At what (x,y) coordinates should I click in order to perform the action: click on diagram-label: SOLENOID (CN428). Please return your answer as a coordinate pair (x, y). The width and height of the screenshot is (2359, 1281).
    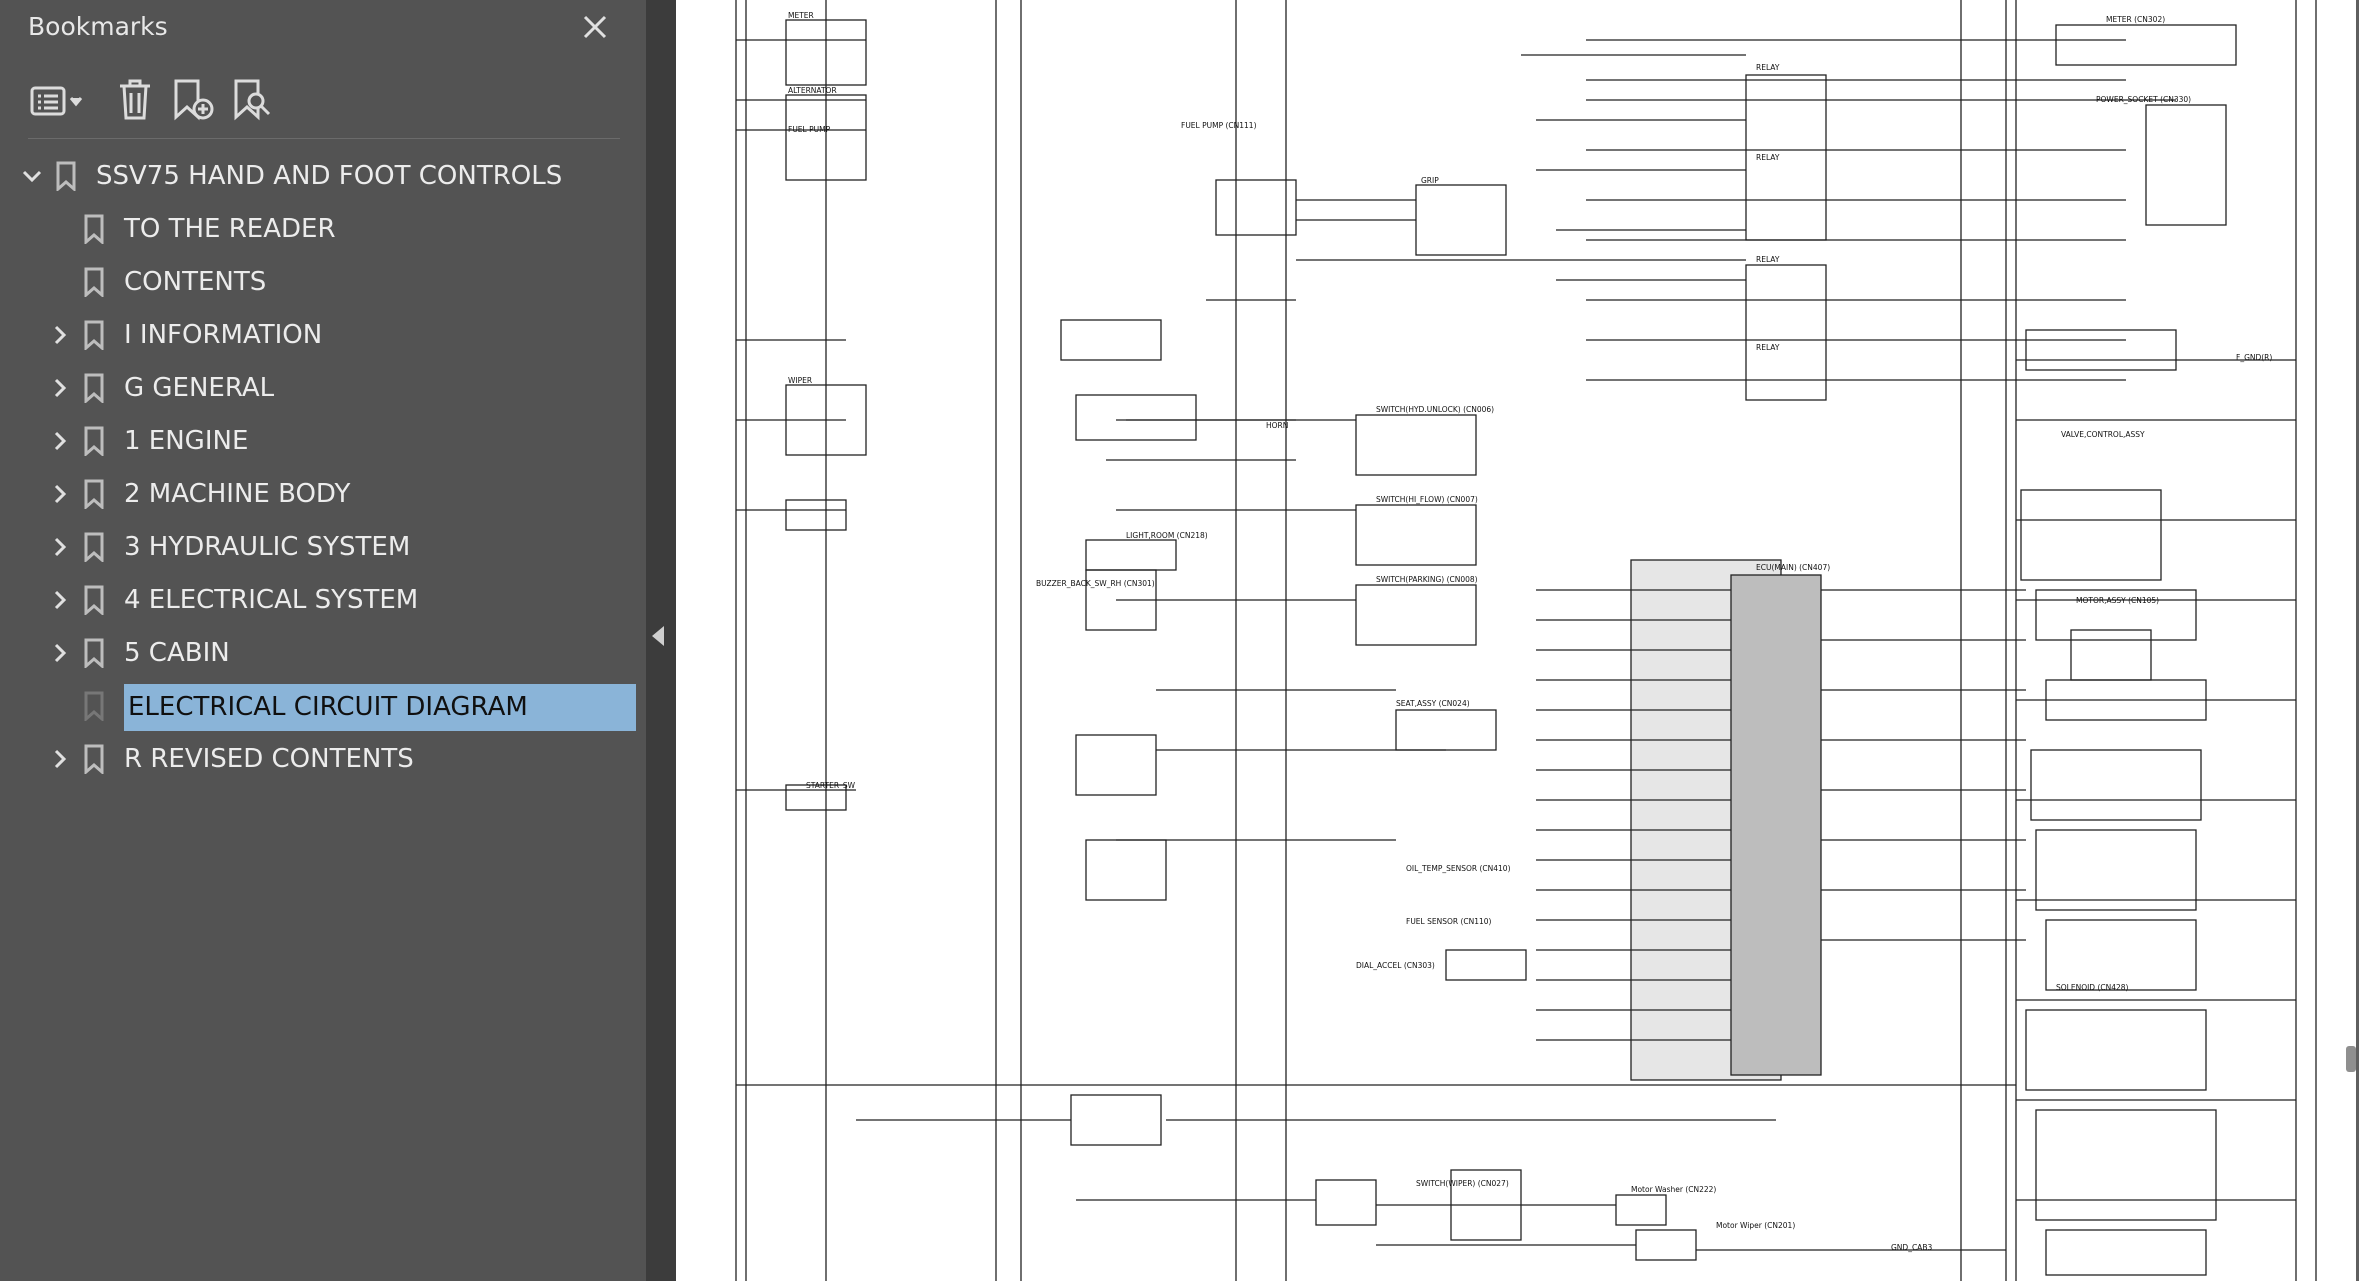
    Looking at the image, I should click on (2092, 987).